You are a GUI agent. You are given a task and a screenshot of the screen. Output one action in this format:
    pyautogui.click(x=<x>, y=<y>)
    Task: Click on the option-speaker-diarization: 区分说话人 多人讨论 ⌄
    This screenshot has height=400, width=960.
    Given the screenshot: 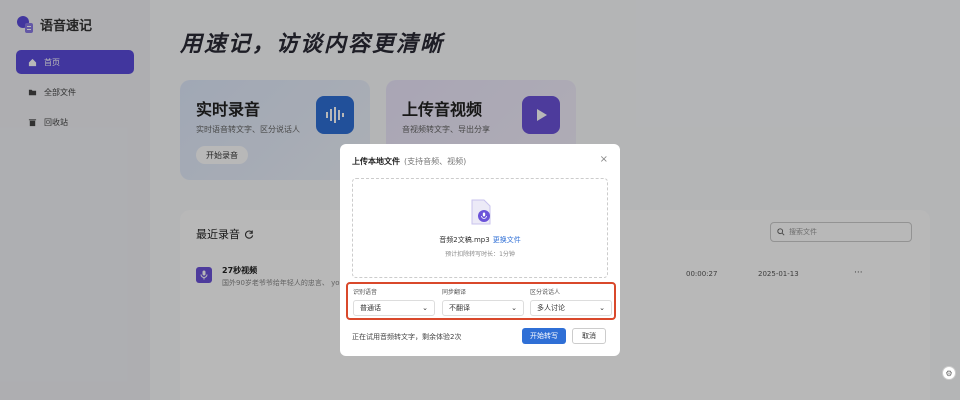 What is the action you would take?
    pyautogui.click(x=571, y=301)
    